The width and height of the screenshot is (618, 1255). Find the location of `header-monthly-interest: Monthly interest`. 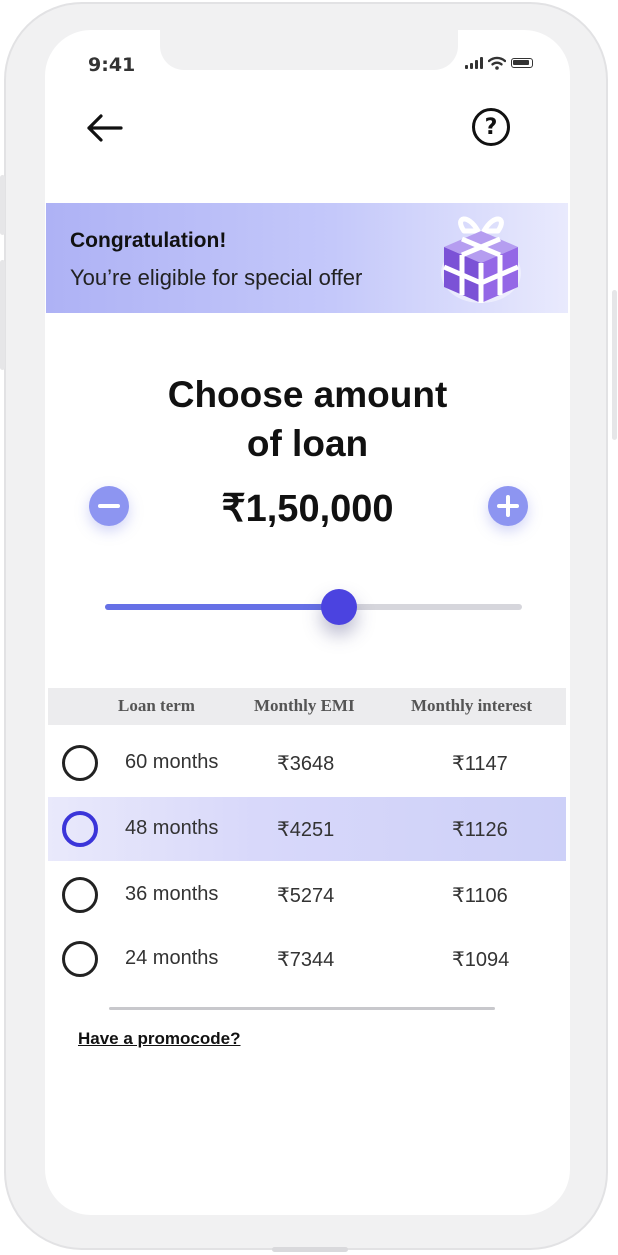

header-monthly-interest: Monthly interest is located at coordinates (472, 705).